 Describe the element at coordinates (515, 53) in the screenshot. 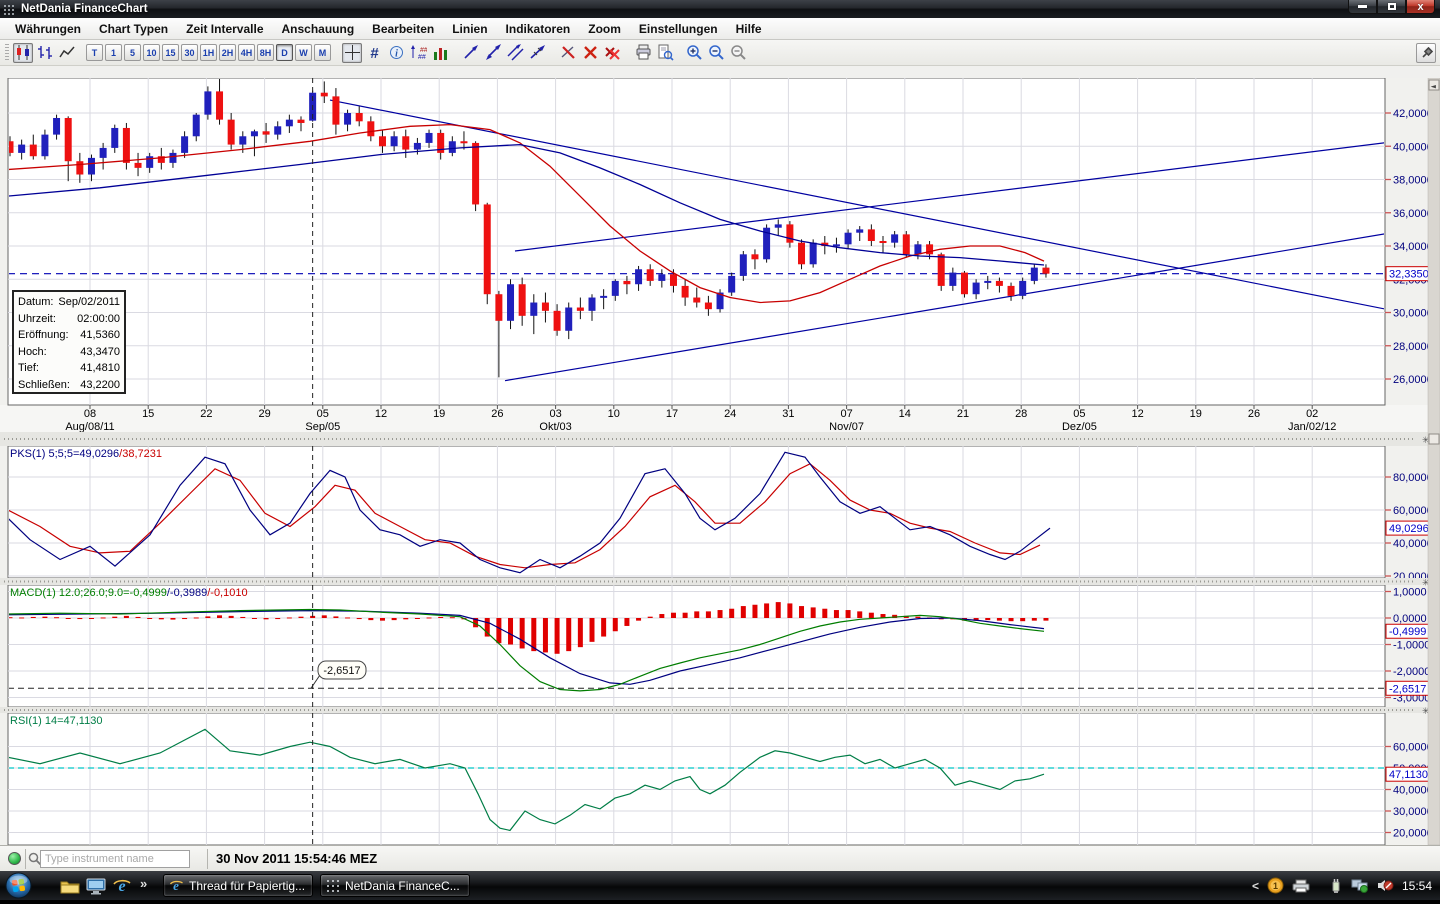

I see `toolbar-trend-channel-button` at that location.